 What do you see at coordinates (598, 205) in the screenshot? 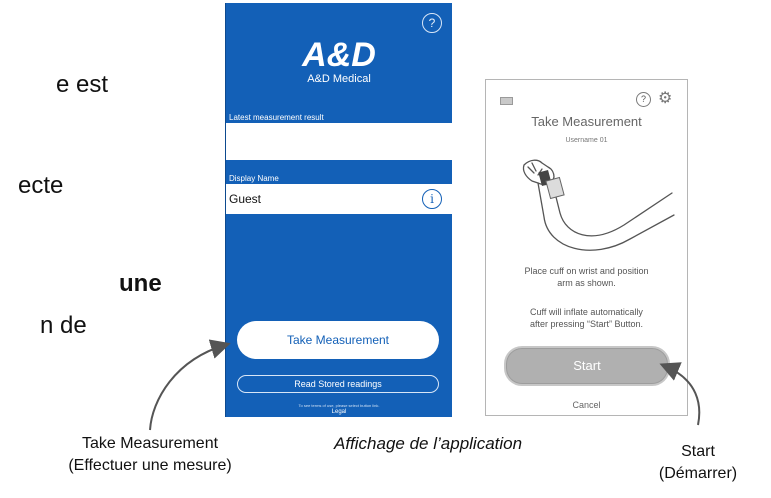
I see `arm-cuff-illustration` at bounding box center [598, 205].